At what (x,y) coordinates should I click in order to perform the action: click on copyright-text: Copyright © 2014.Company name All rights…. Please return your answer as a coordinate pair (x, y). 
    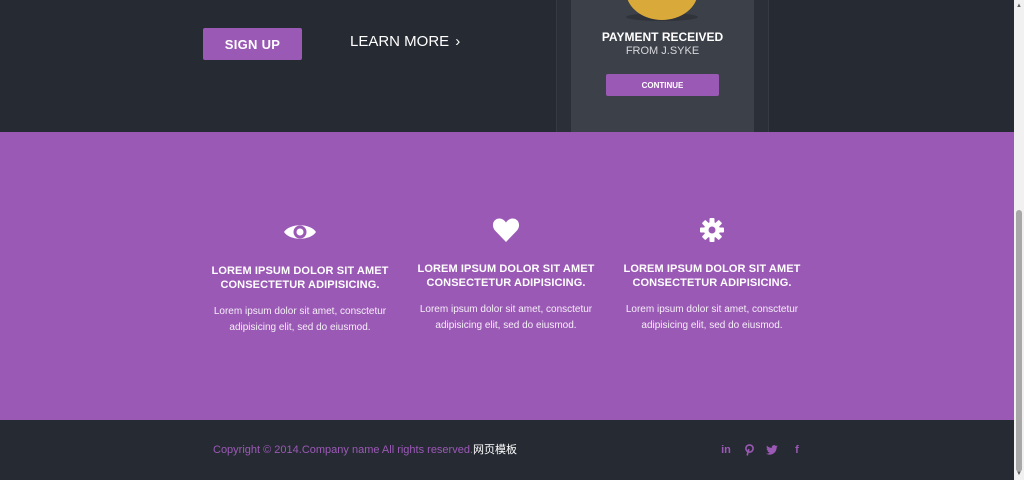
    Looking at the image, I should click on (365, 449).